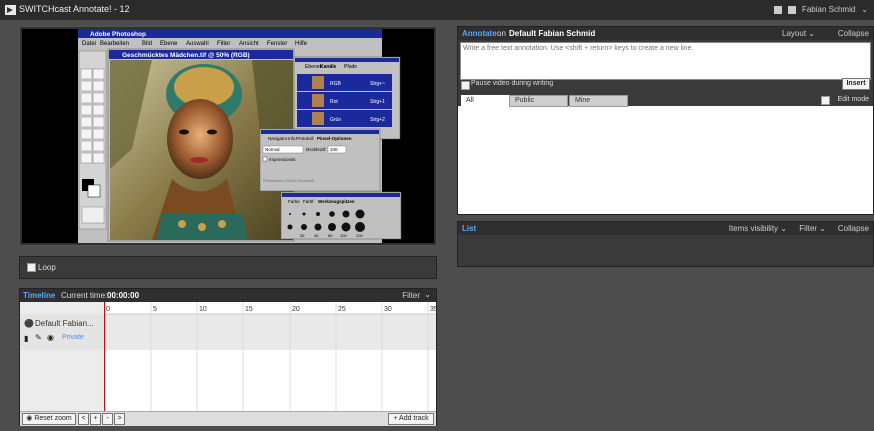 This screenshot has height=431, width=874. What do you see at coordinates (377, 84) in the screenshot?
I see `svg-text: Strg+~` at bounding box center [377, 84].